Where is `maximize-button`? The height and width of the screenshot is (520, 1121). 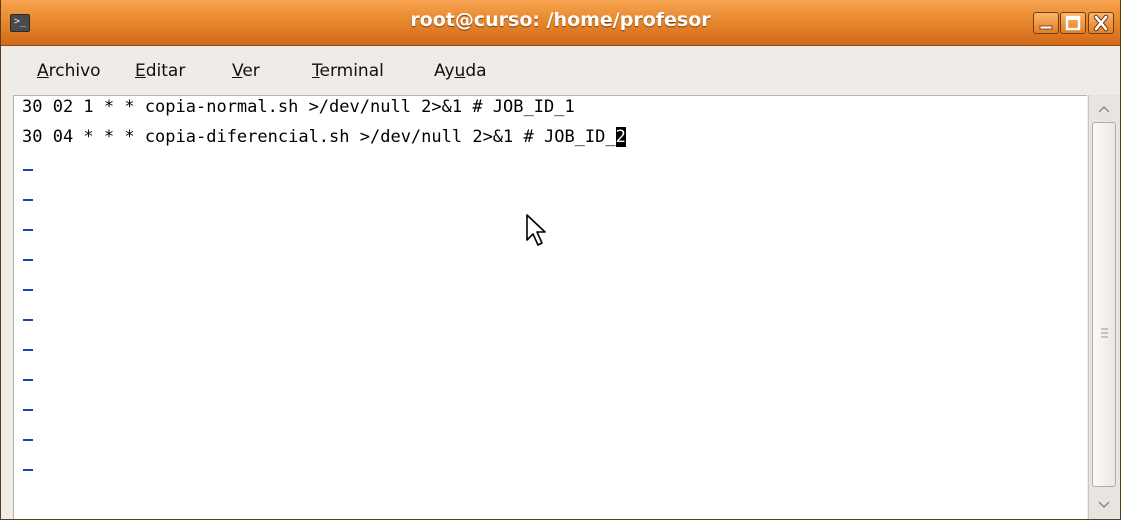 maximize-button is located at coordinates (1073, 23).